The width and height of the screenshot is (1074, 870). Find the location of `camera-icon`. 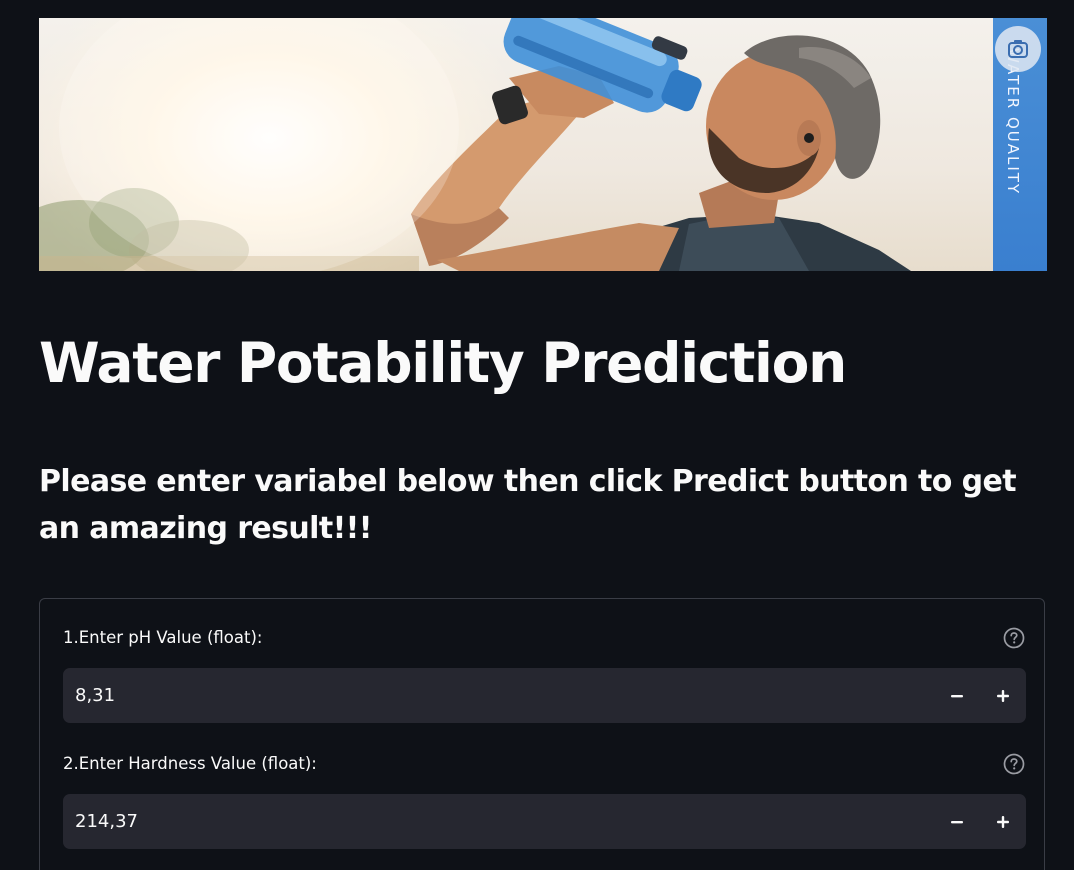

camera-icon is located at coordinates (1018, 49).